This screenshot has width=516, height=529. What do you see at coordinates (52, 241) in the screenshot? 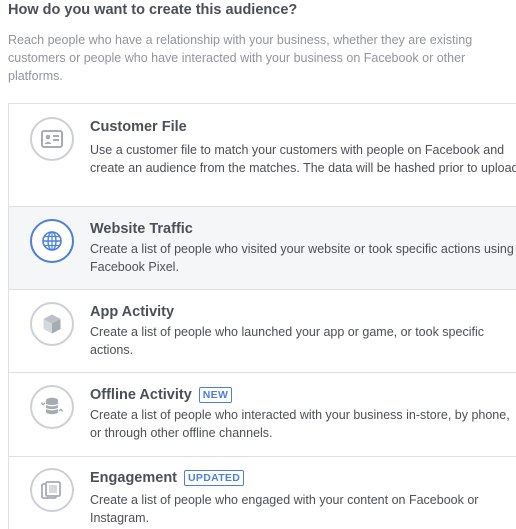
I see `globe-icon` at bounding box center [52, 241].